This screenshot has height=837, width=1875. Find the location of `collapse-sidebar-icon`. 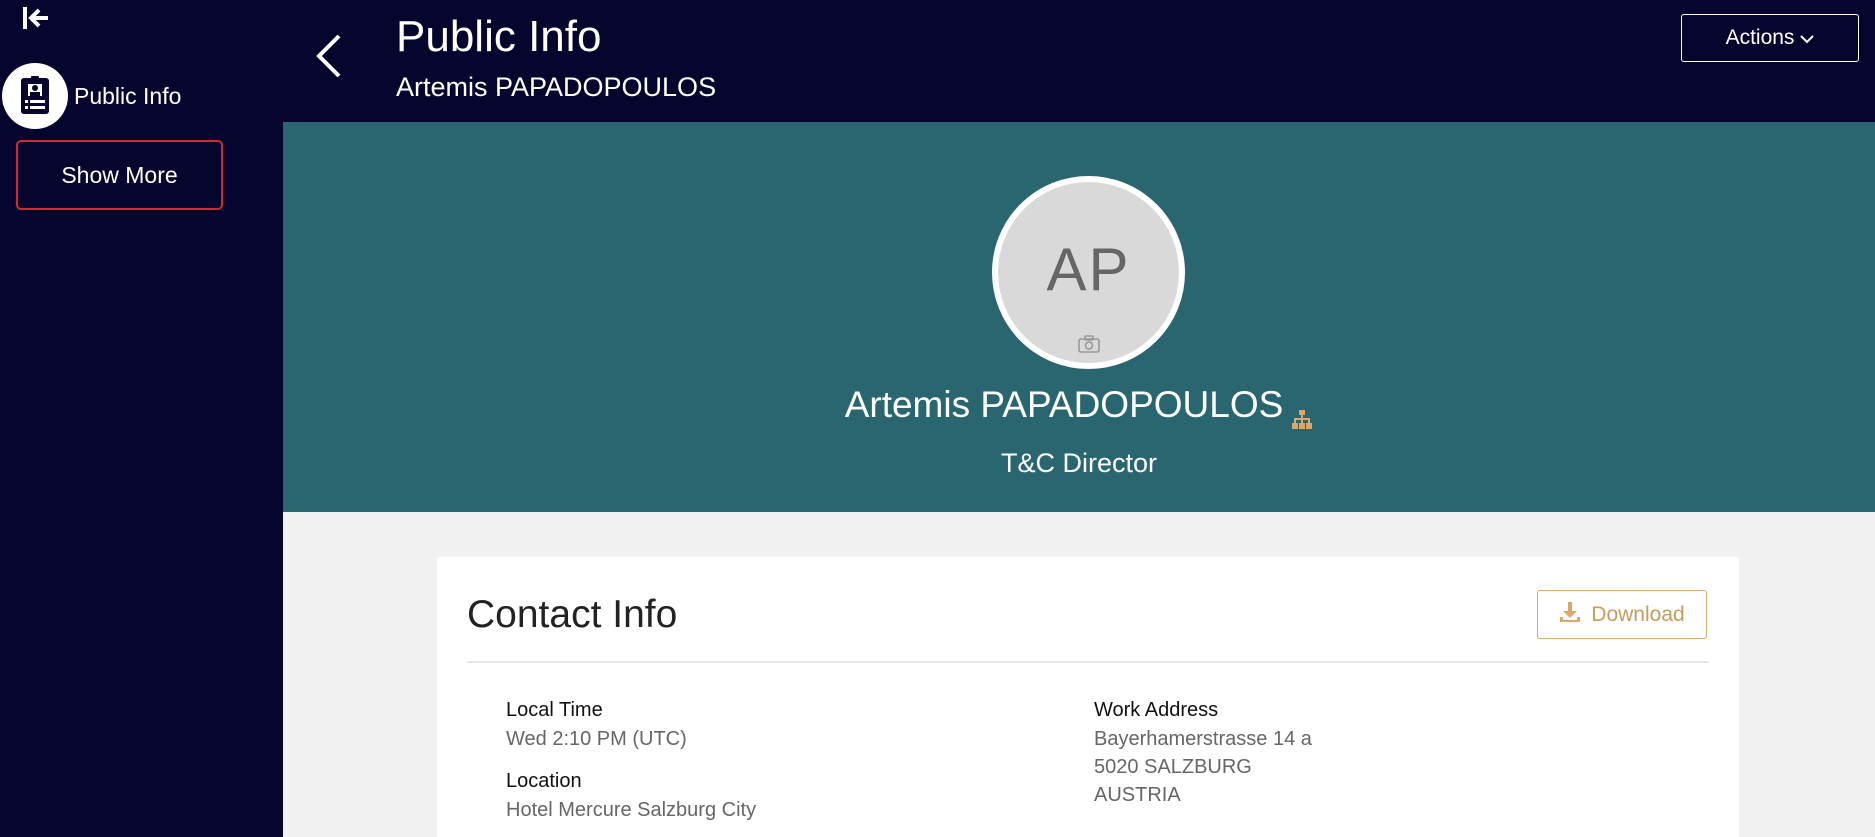

collapse-sidebar-icon is located at coordinates (36, 19).